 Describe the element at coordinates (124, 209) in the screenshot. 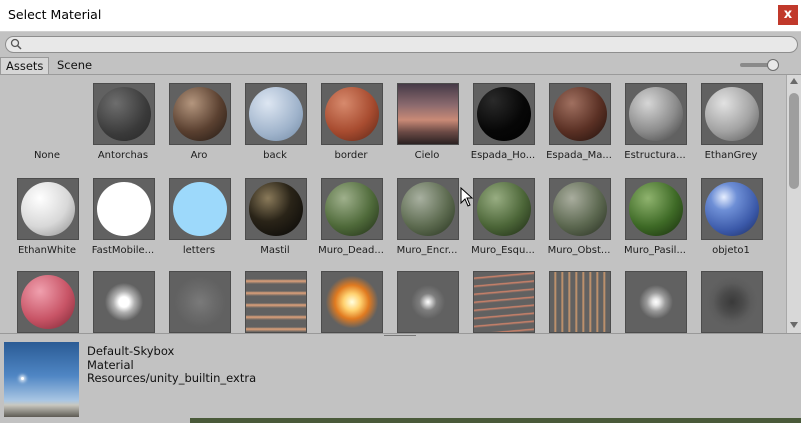

I see `white-sphere-icon` at that location.